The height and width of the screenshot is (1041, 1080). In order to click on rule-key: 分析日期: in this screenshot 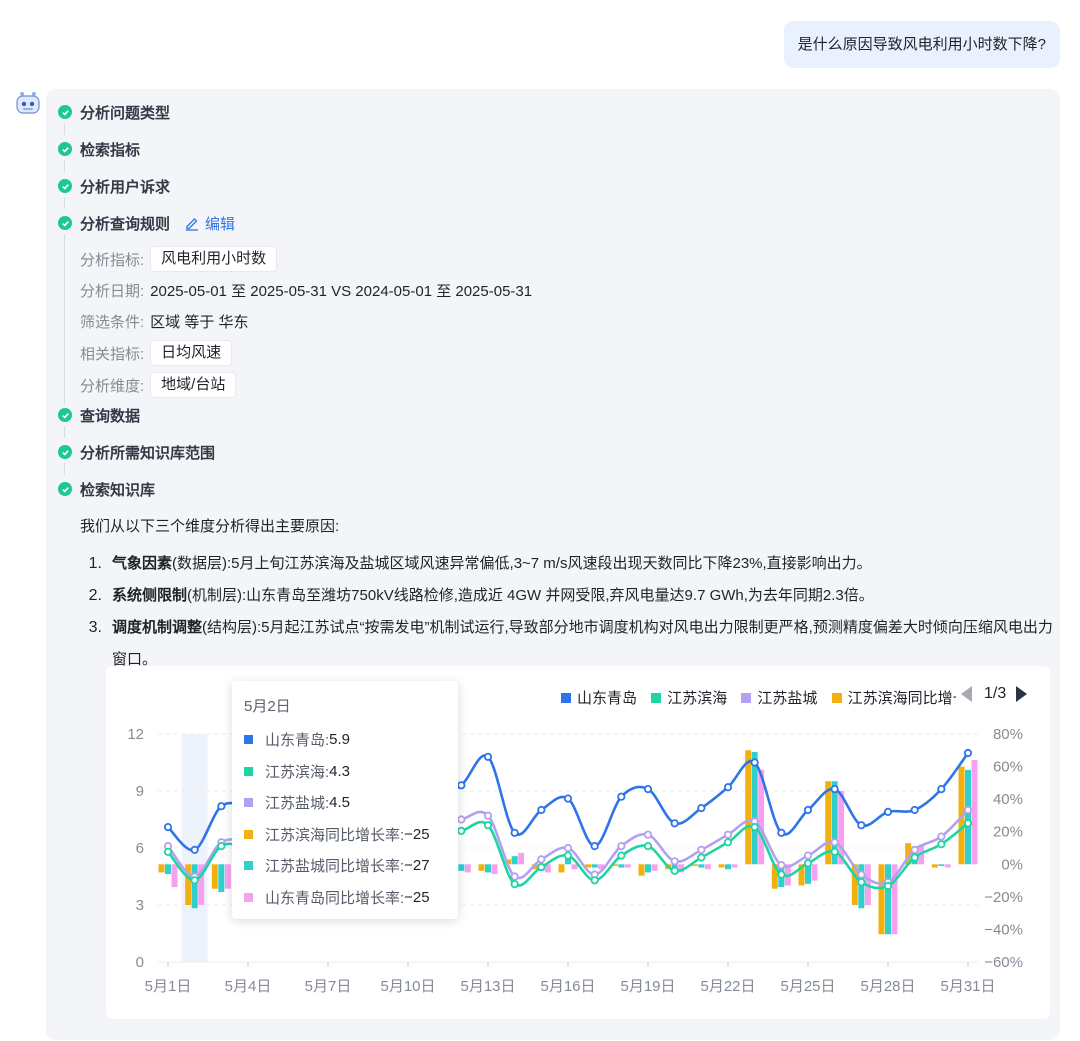, I will do `click(112, 291)`.